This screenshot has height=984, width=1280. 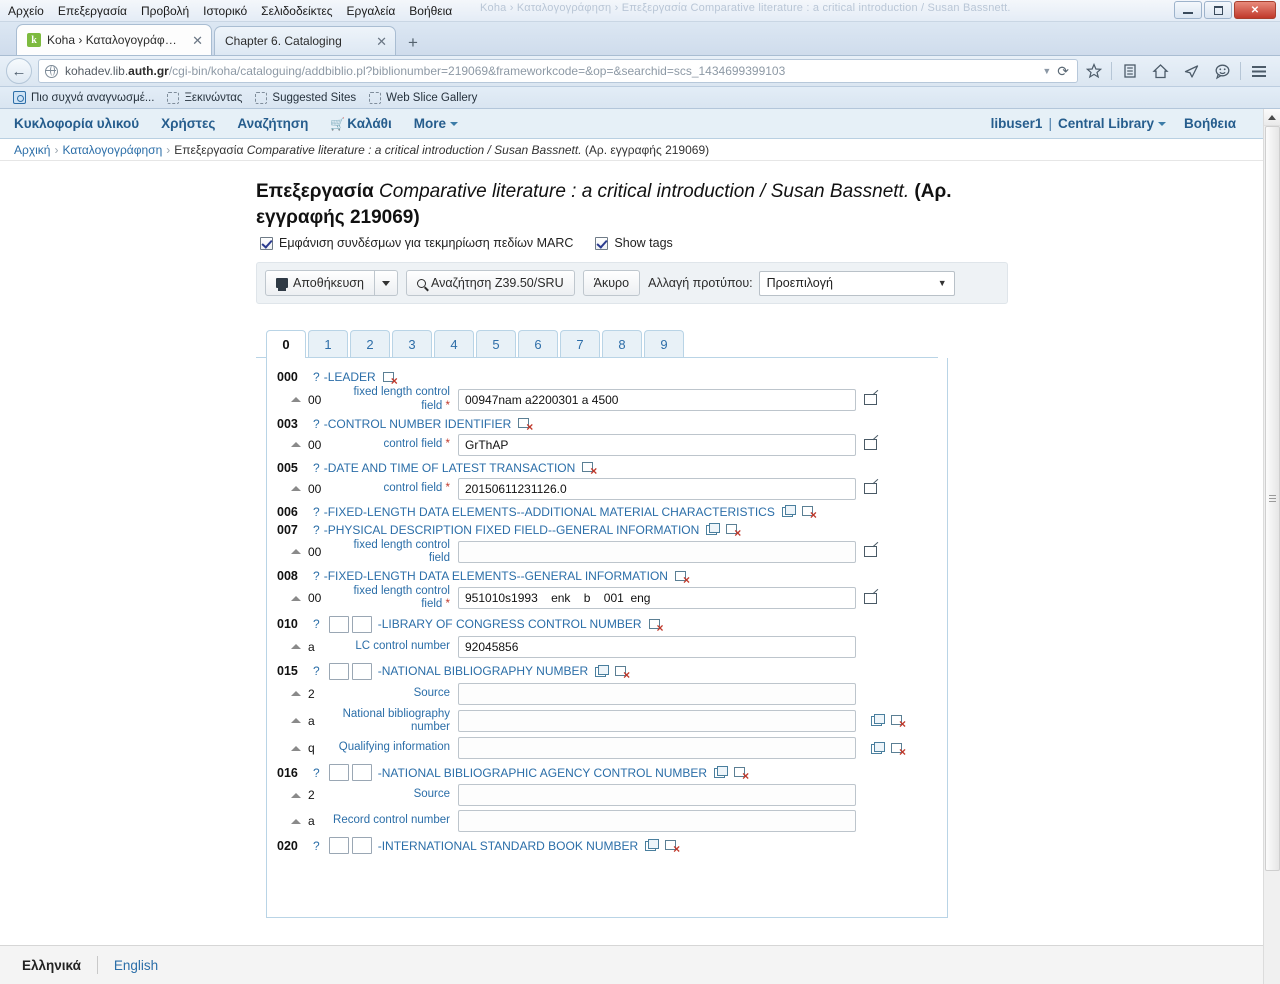 What do you see at coordinates (622, 344) in the screenshot?
I see `marc-tab-8: 8` at bounding box center [622, 344].